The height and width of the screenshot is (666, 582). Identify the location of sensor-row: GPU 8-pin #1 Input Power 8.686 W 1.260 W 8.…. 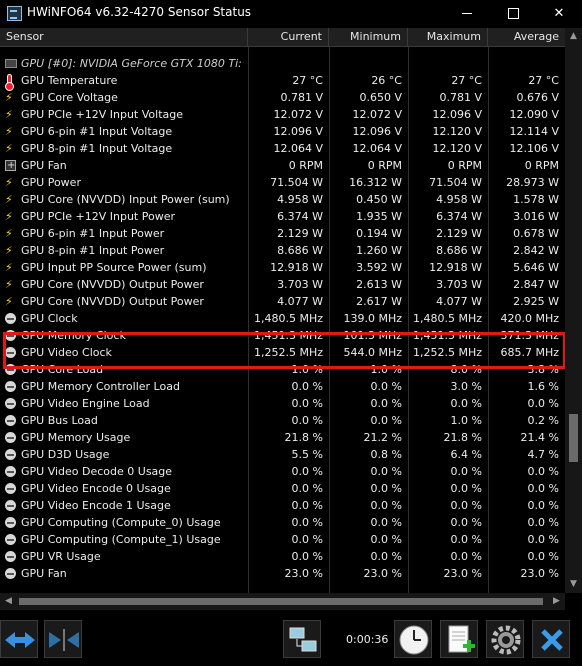
(282, 250).